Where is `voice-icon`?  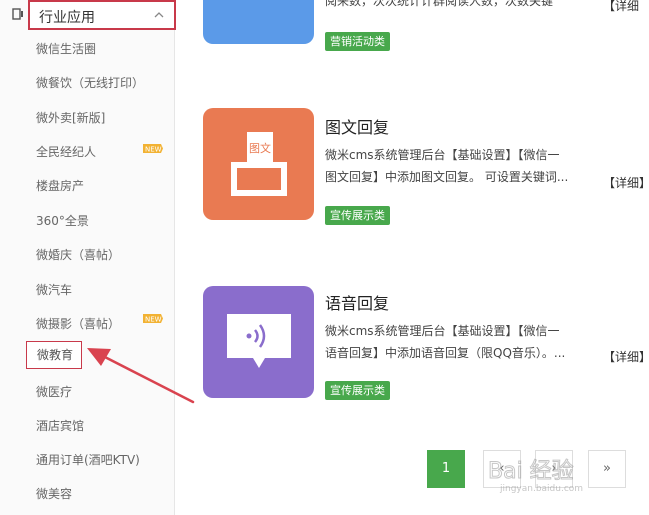
voice-icon is located at coordinates (259, 341).